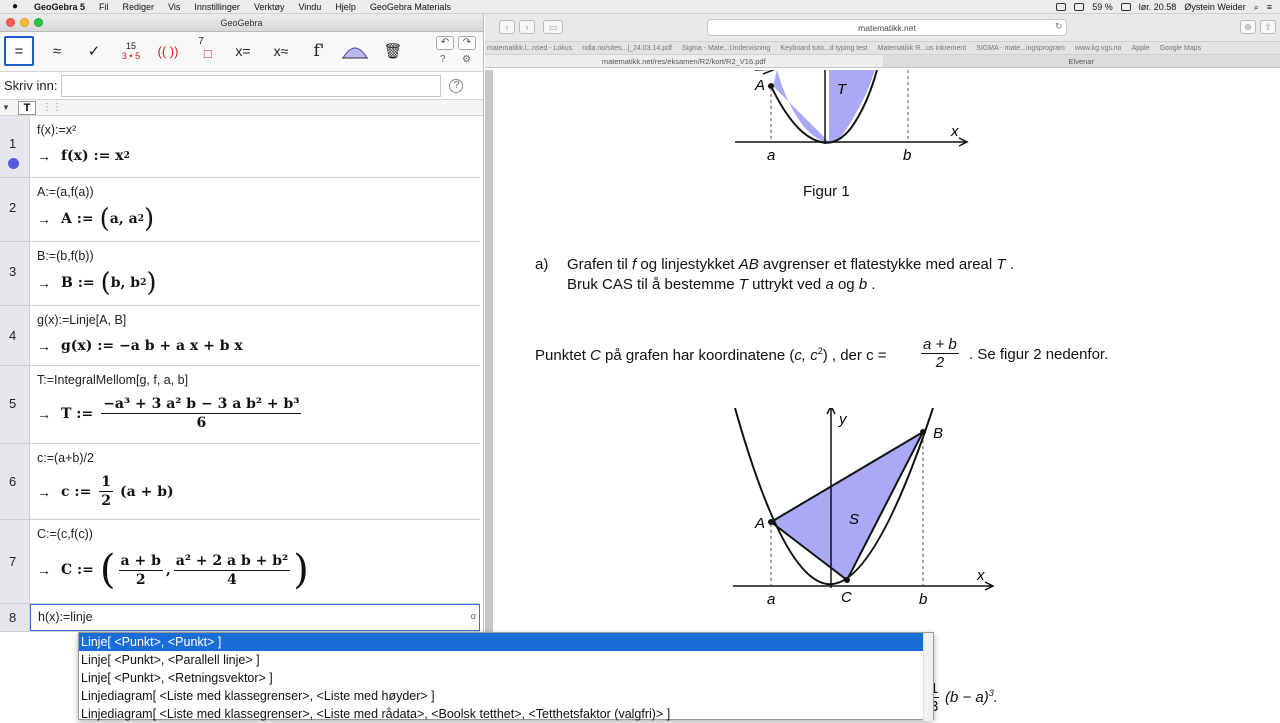  What do you see at coordinates (527, 27) in the screenshot?
I see `forward-button: ›` at bounding box center [527, 27].